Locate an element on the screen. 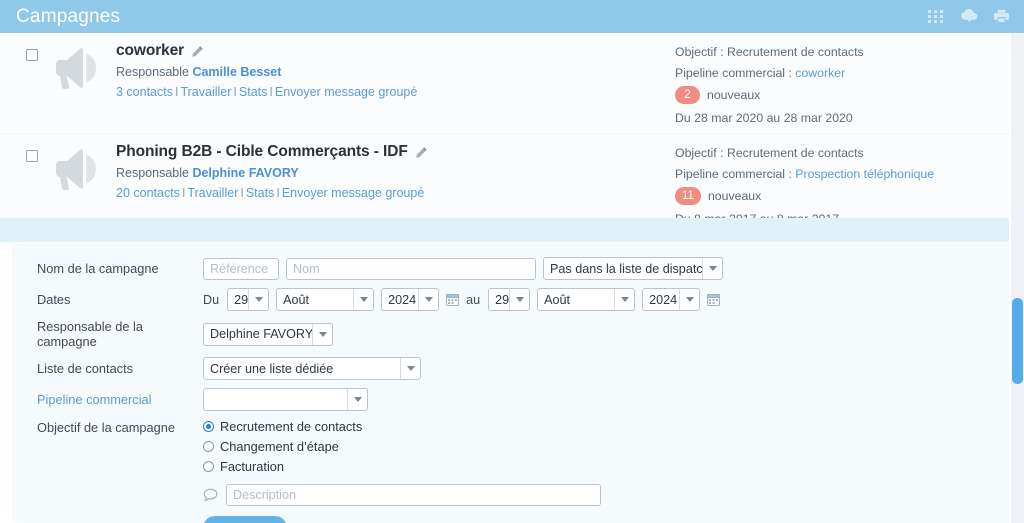 This screenshot has height=523, width=1024. campaign-responsable: Responsable Camille Besset is located at coordinates (395, 72).